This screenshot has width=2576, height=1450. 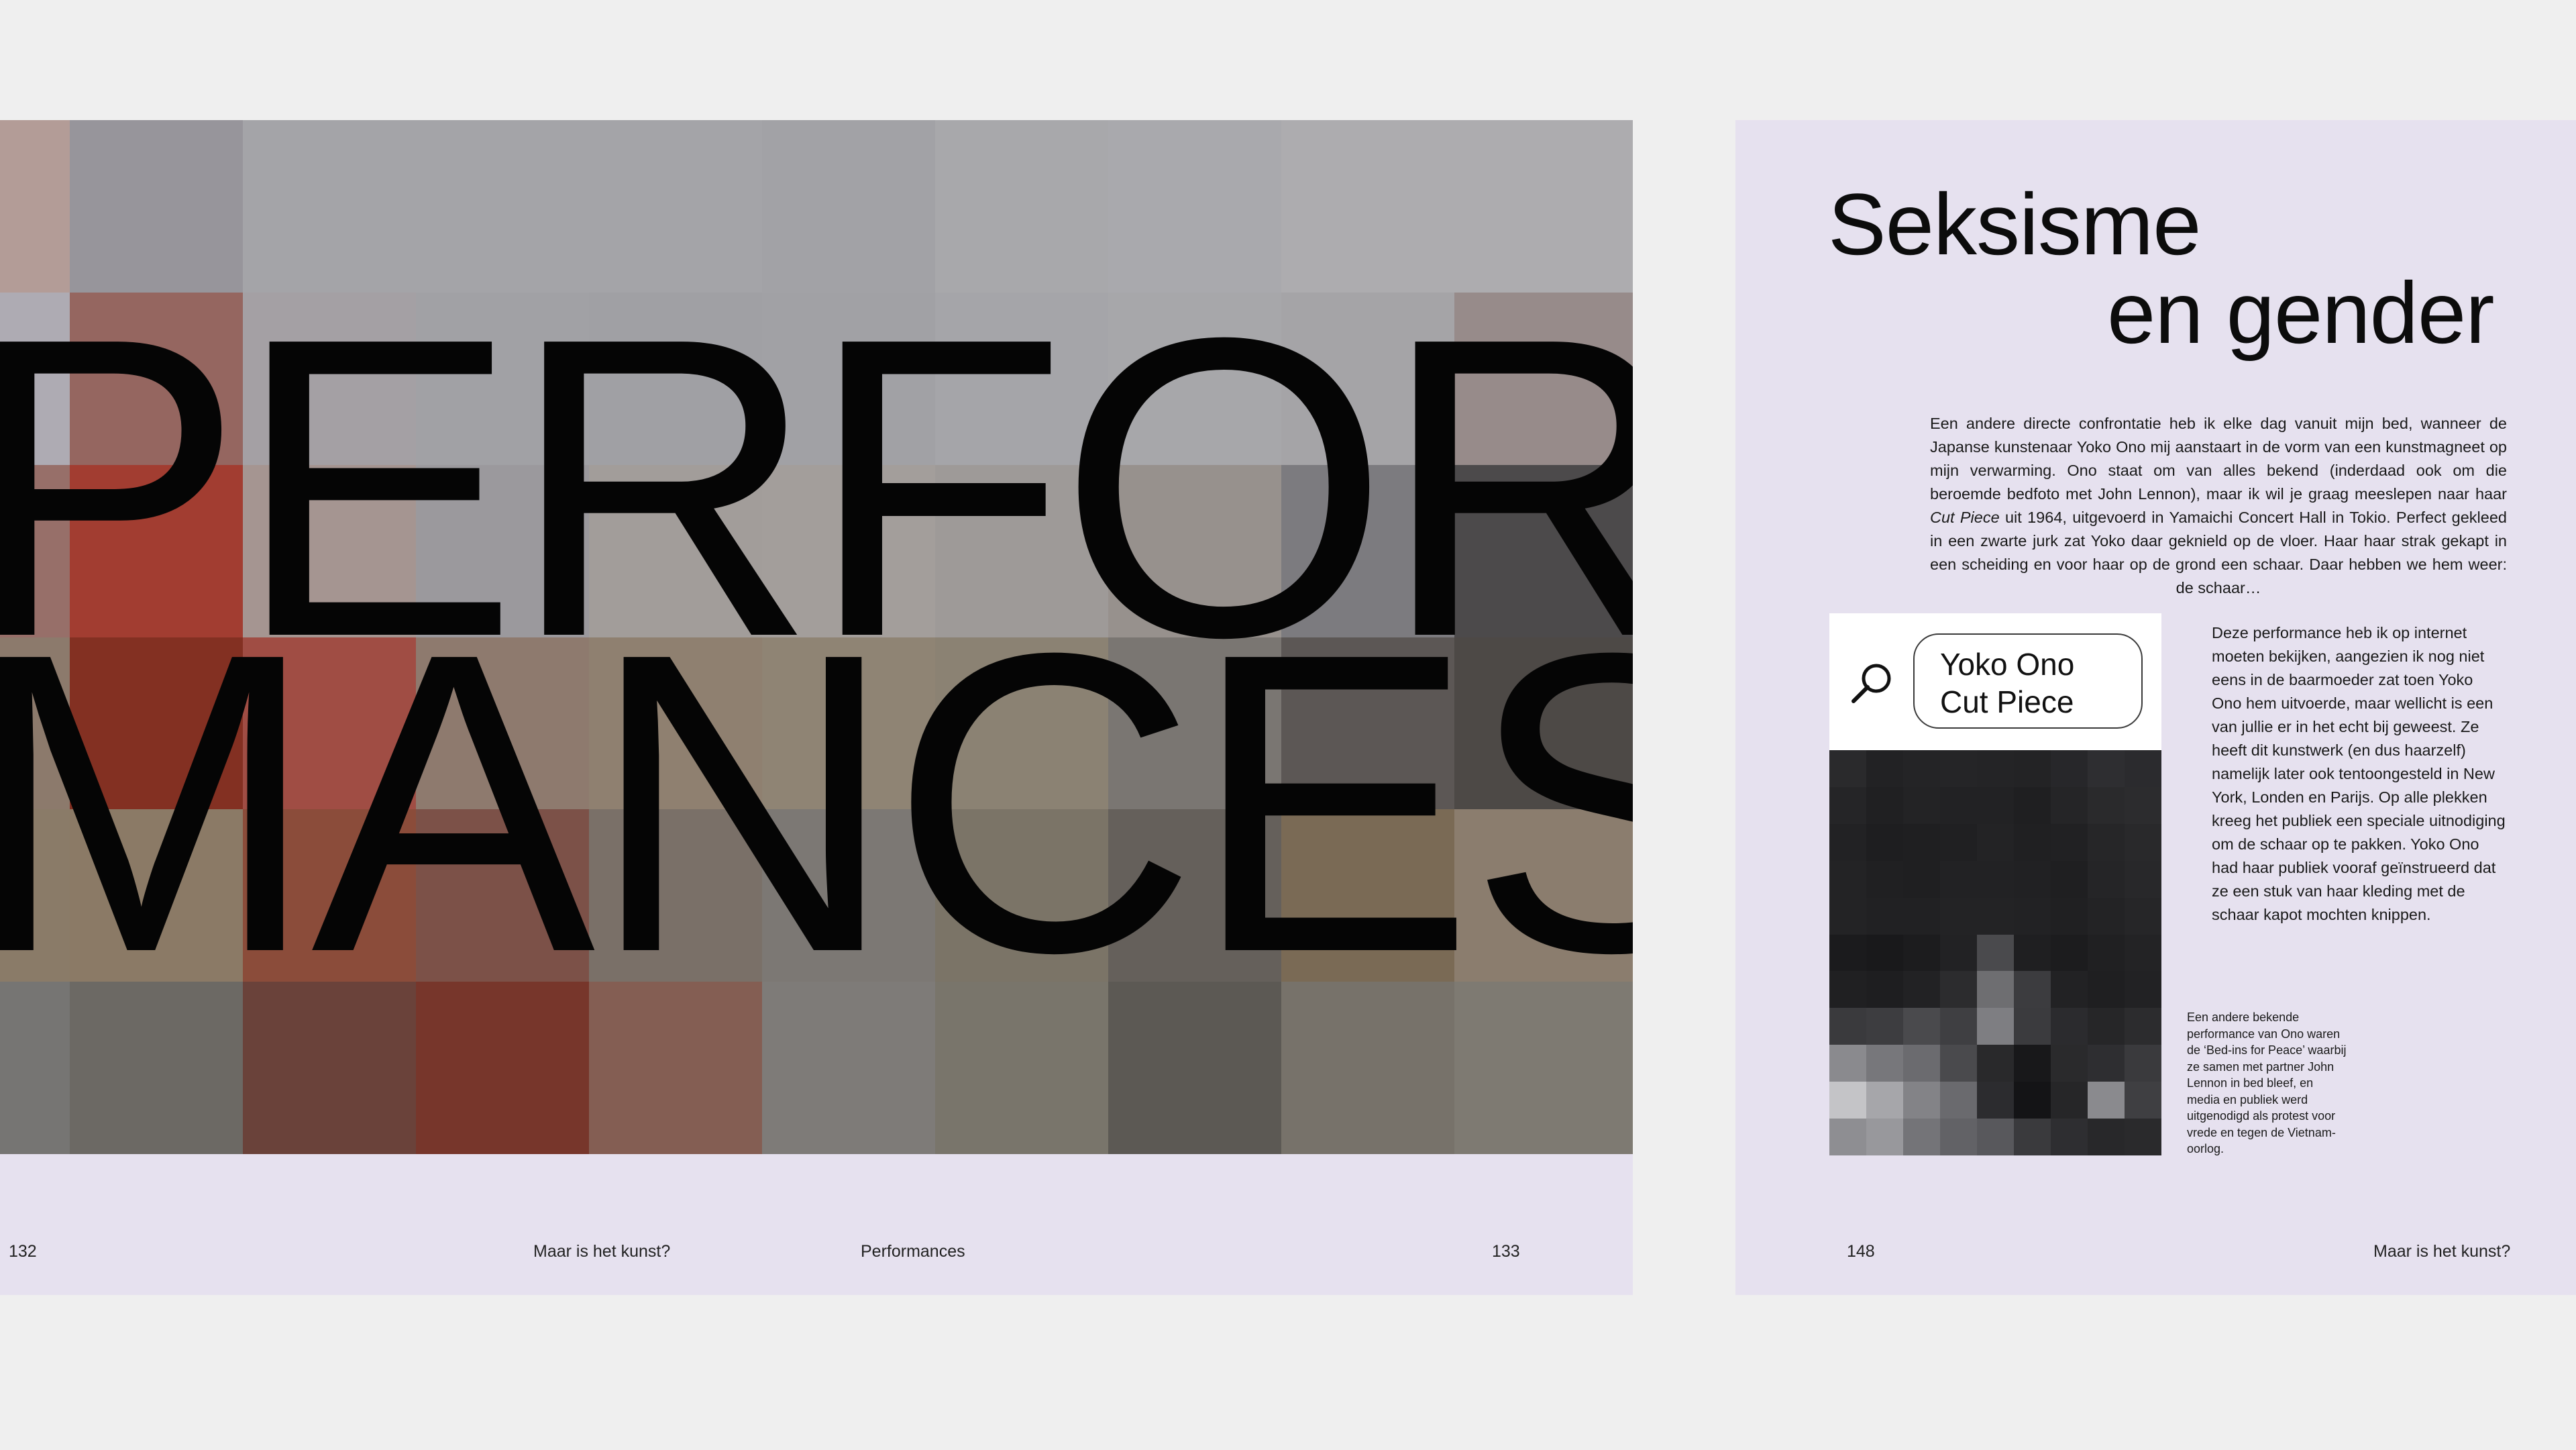 I want to click on title-line-1: Seksisme, so click(x=2014, y=224).